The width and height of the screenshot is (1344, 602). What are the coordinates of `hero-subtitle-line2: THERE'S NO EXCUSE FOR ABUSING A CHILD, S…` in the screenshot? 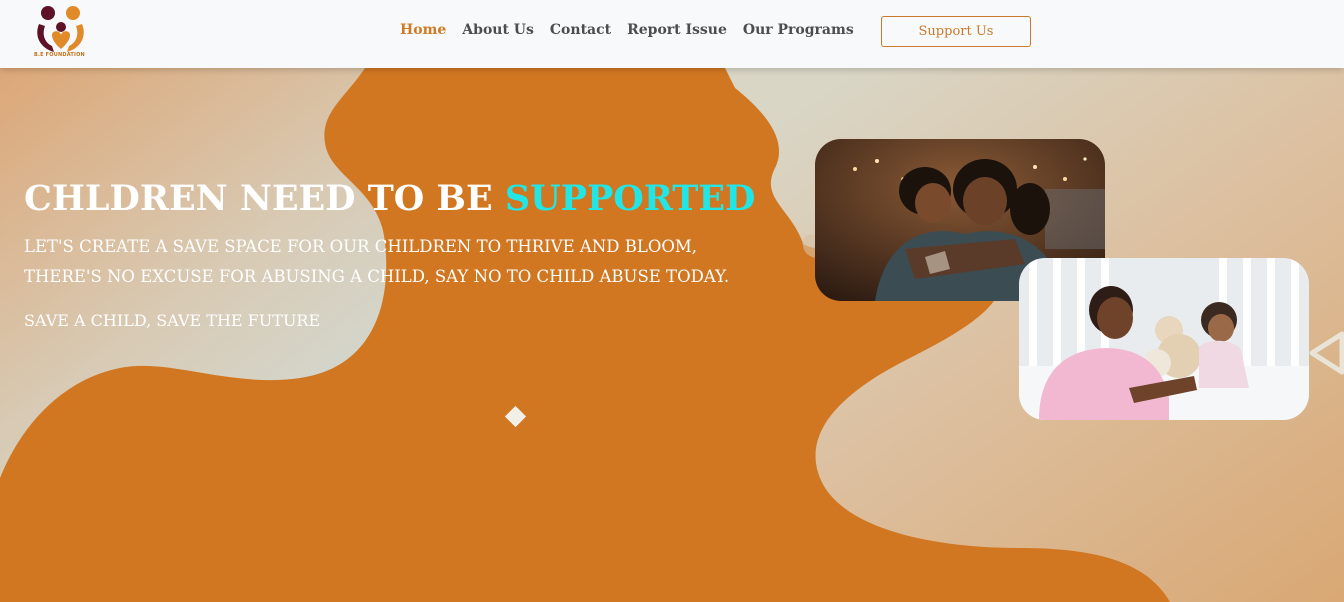 It's located at (377, 276).